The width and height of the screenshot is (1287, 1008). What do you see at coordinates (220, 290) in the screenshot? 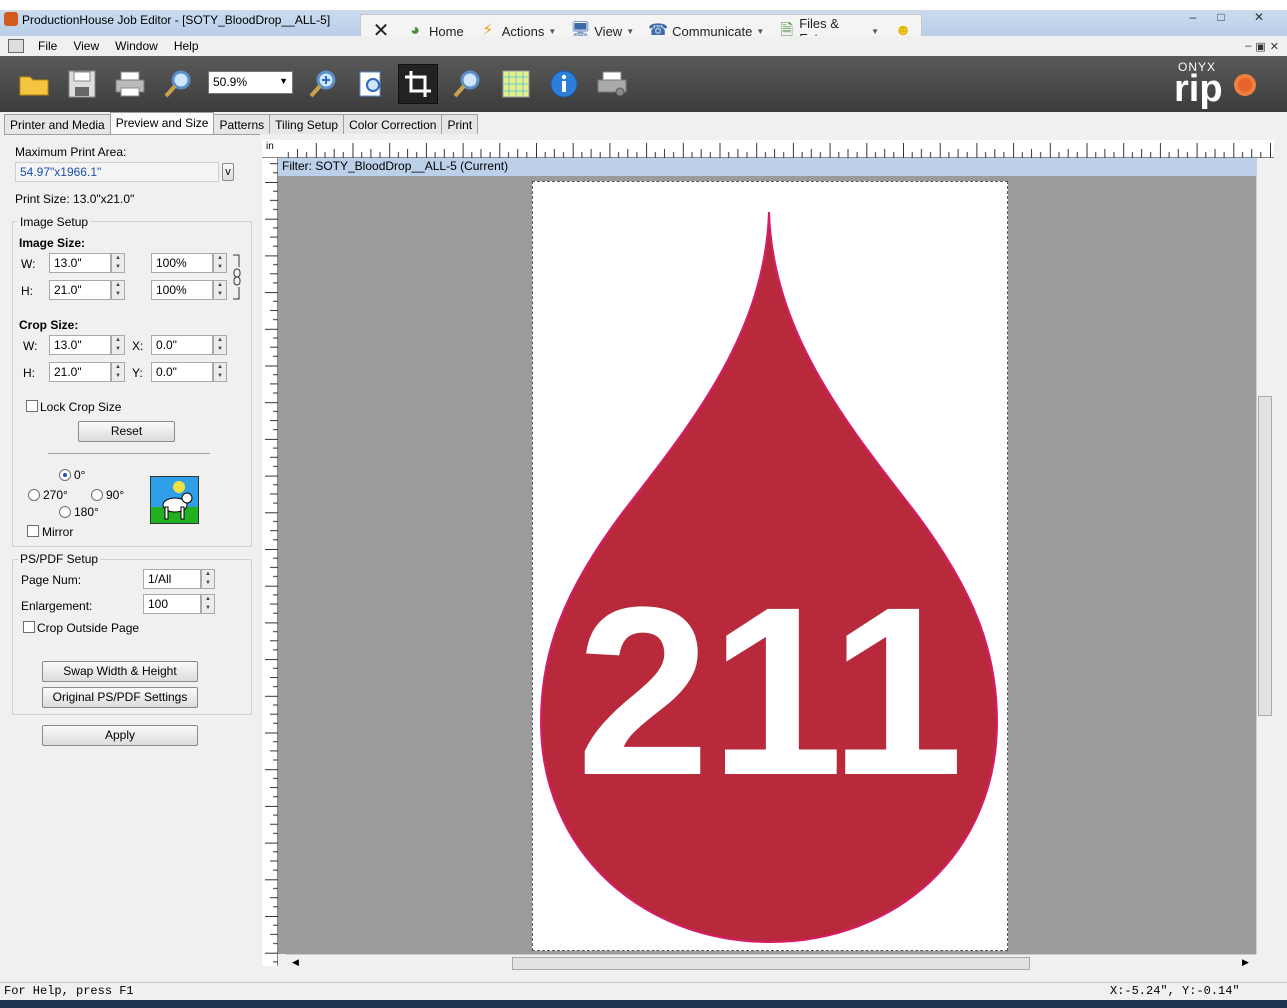
I see `image-height-percent-spinner: ▲ ▼` at bounding box center [220, 290].